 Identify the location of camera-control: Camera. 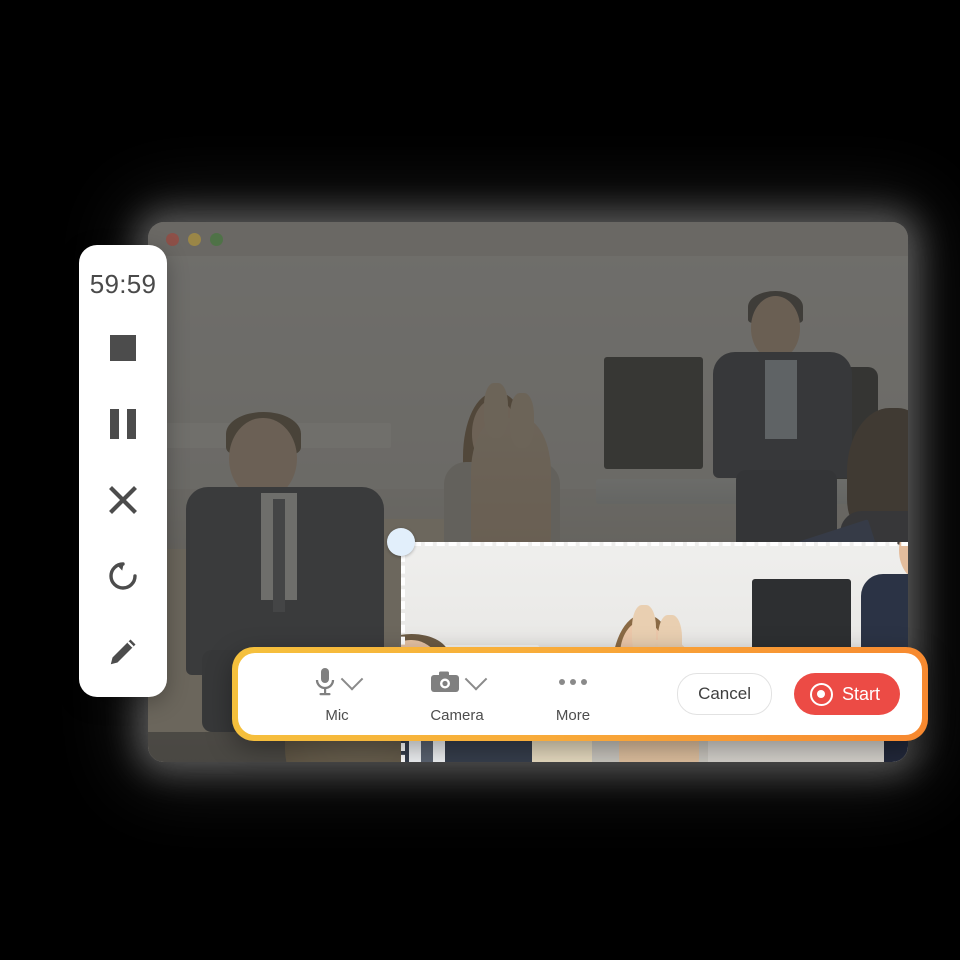
(457, 694).